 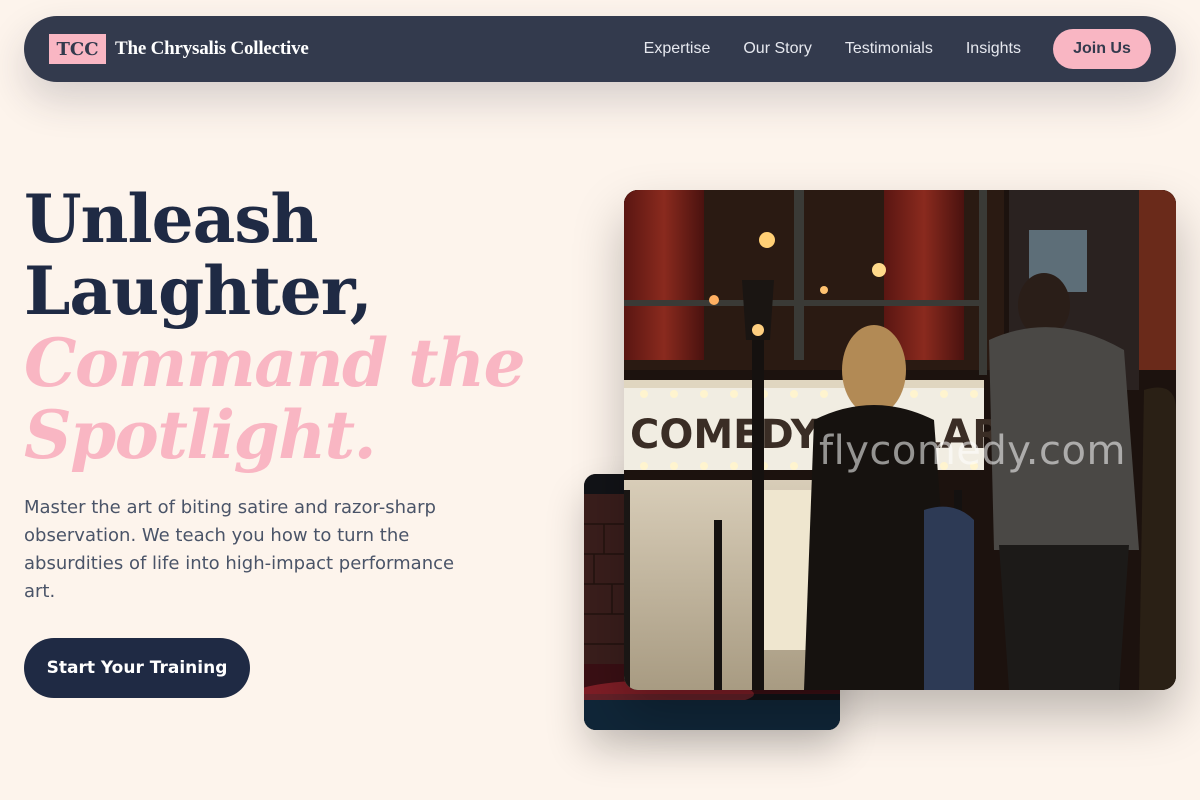 I want to click on headline-accent-line-2: Spotlight., so click(x=200, y=435).